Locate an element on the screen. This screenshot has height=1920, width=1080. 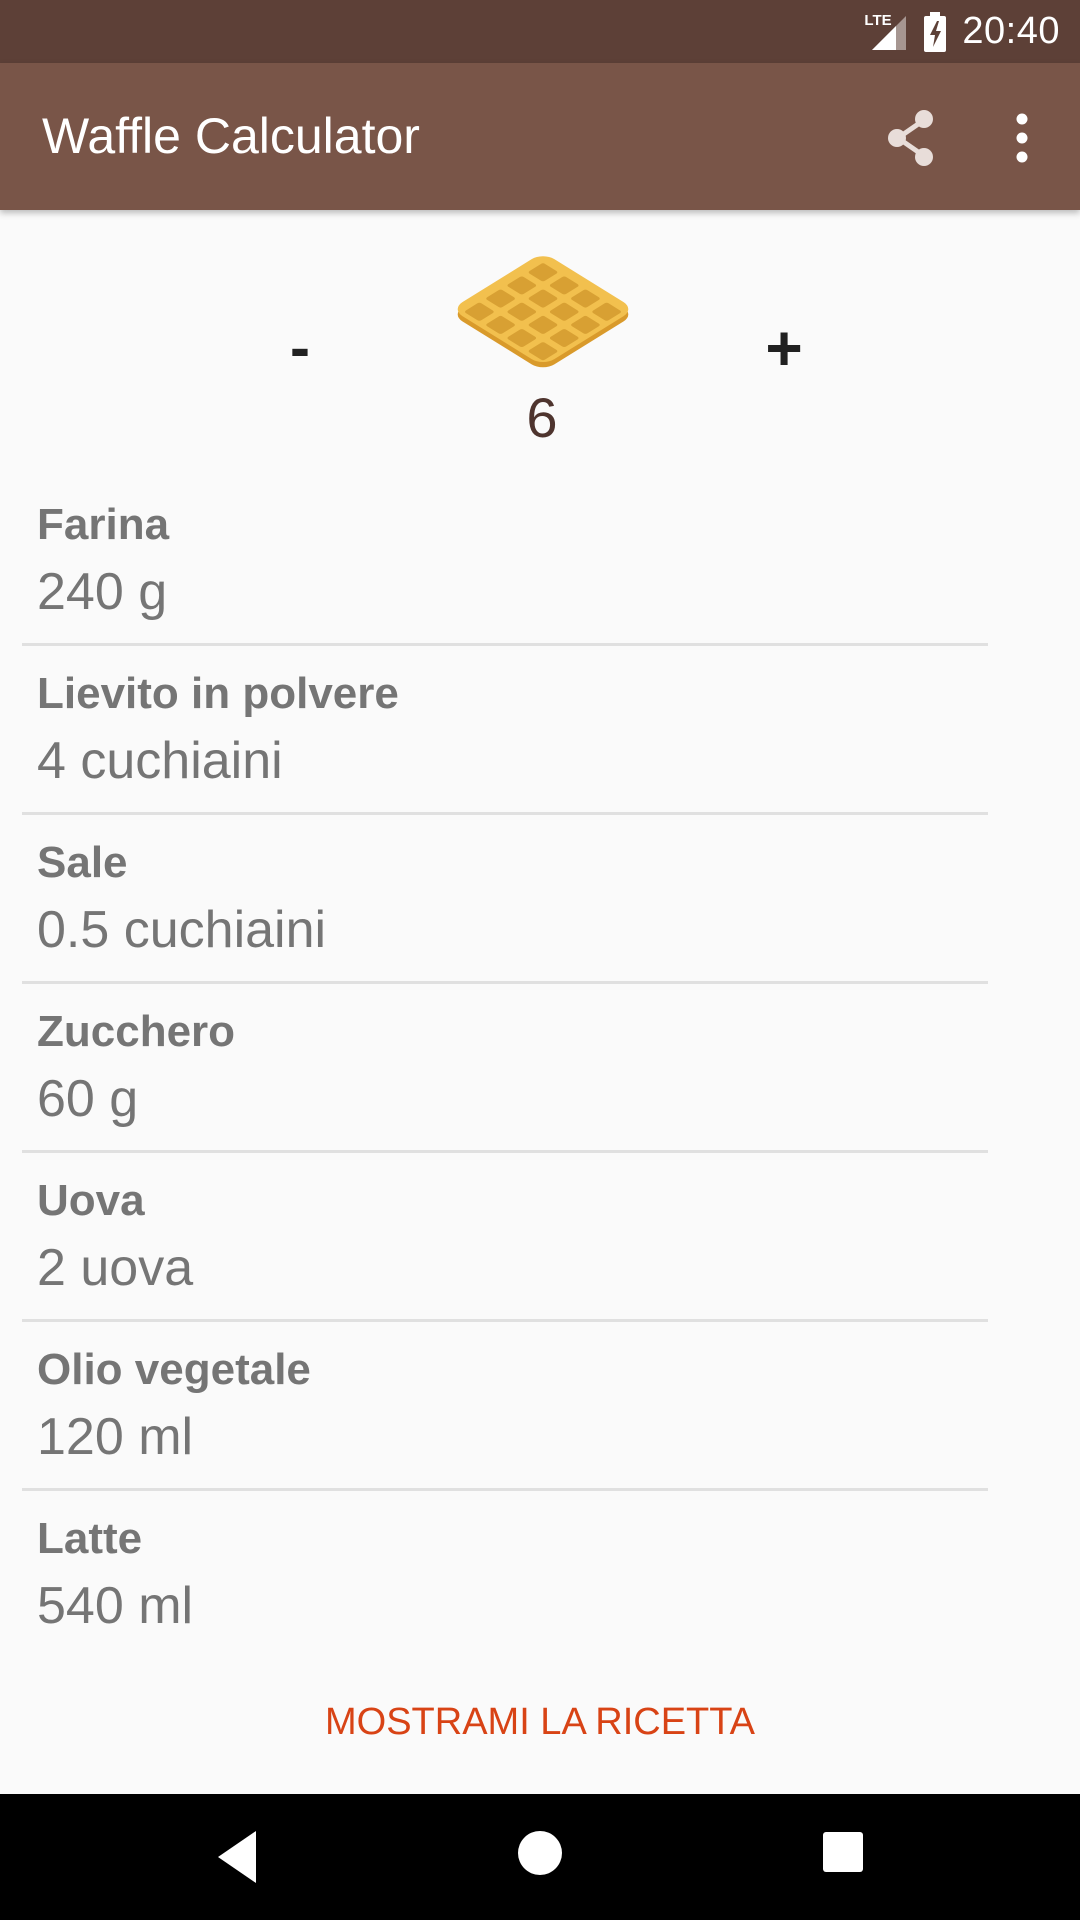
decrease-button: - is located at coordinates (300, 348).